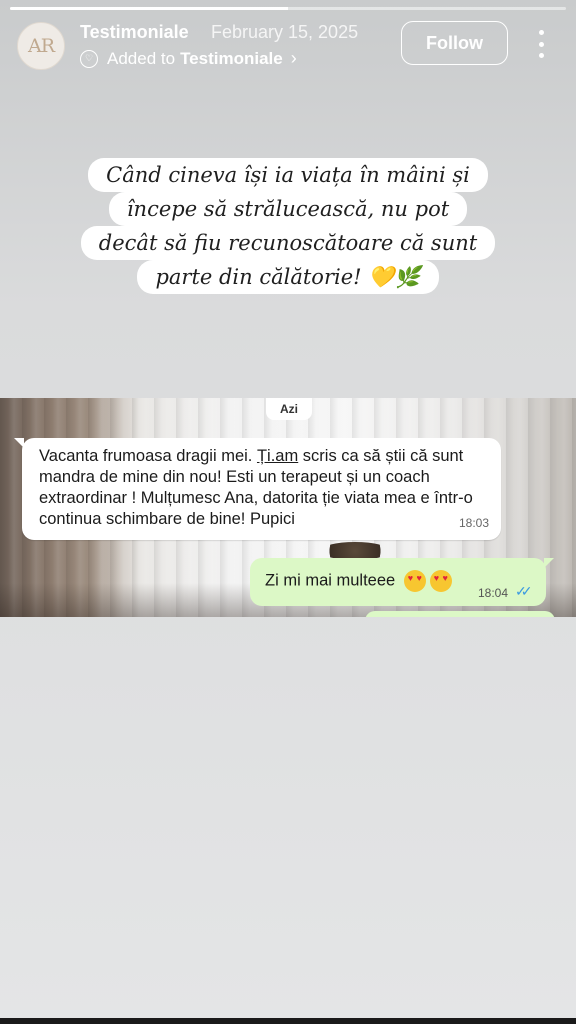 This screenshot has height=1024, width=576. I want to click on more-vertical-icon, so click(541, 44).